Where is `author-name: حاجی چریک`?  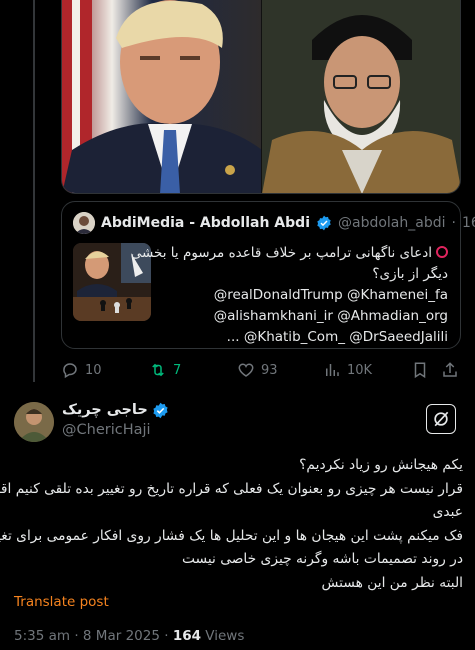 author-name: حاجی چریک is located at coordinates (105, 410).